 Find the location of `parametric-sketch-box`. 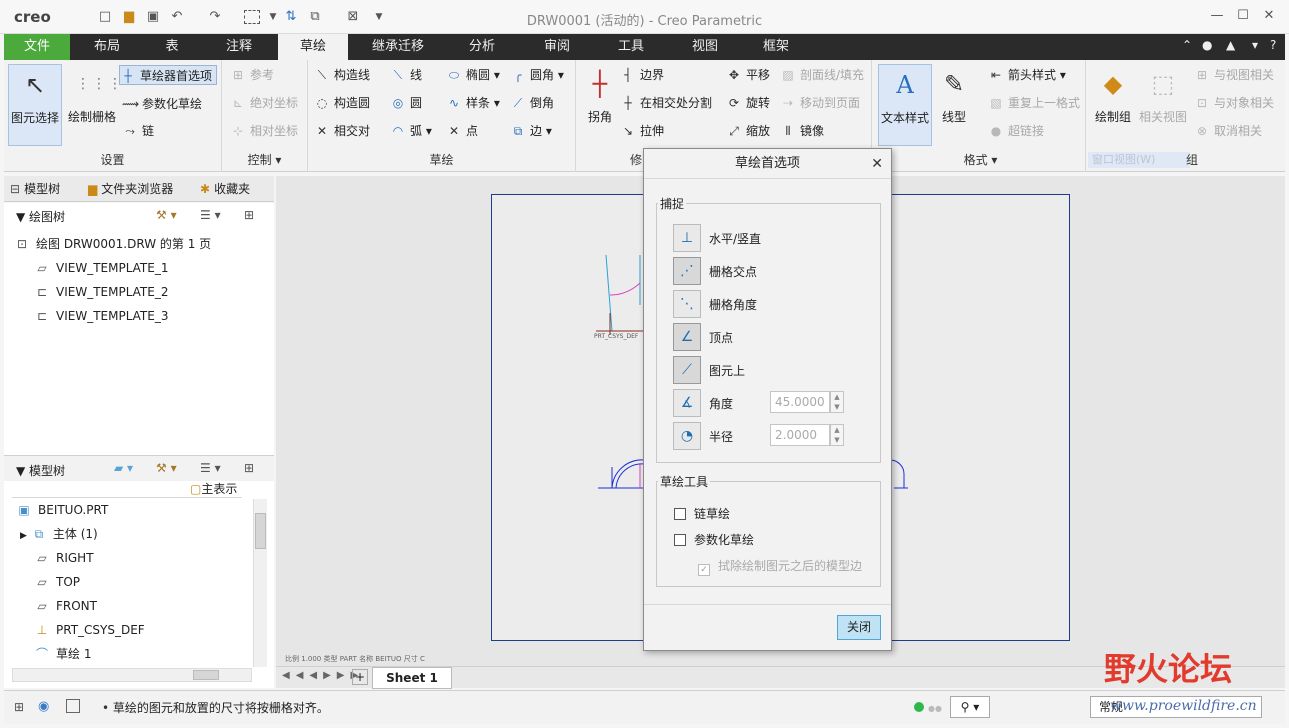

parametric-sketch-box is located at coordinates (680, 540).